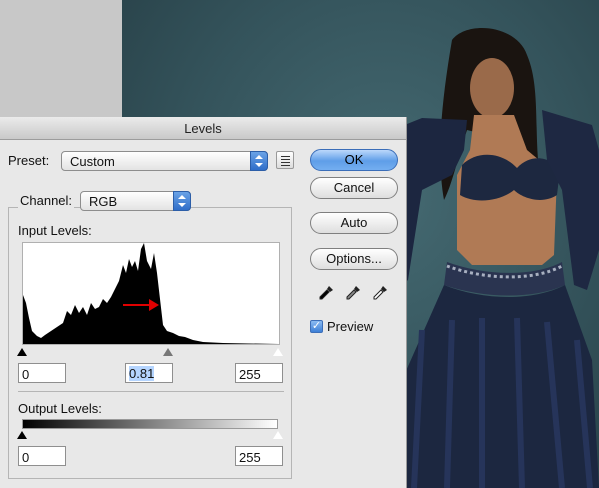 The image size is (599, 488). What do you see at coordinates (259, 456) in the screenshot?
I see `output-white-field` at bounding box center [259, 456].